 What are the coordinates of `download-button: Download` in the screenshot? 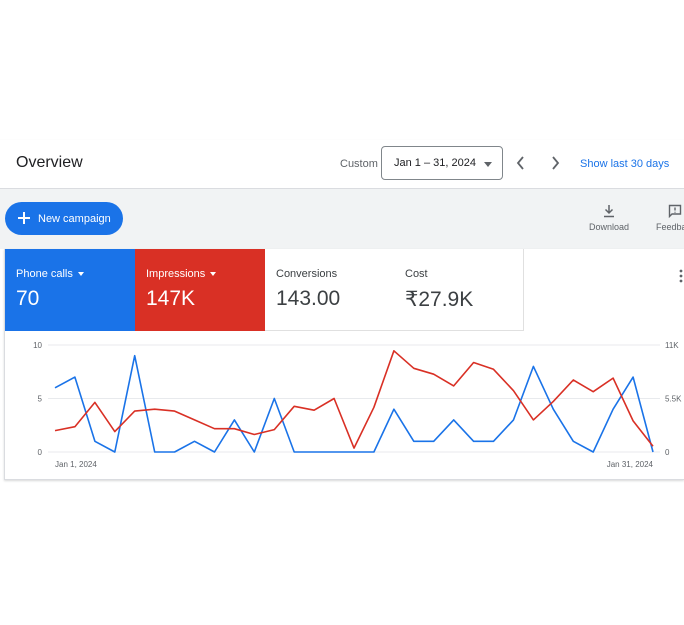 It's located at (609, 218).